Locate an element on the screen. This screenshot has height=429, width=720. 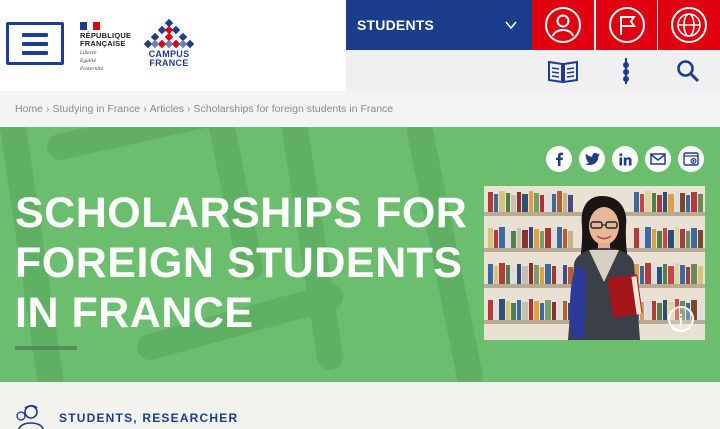
french-flag-icon is located at coordinates (90, 26).